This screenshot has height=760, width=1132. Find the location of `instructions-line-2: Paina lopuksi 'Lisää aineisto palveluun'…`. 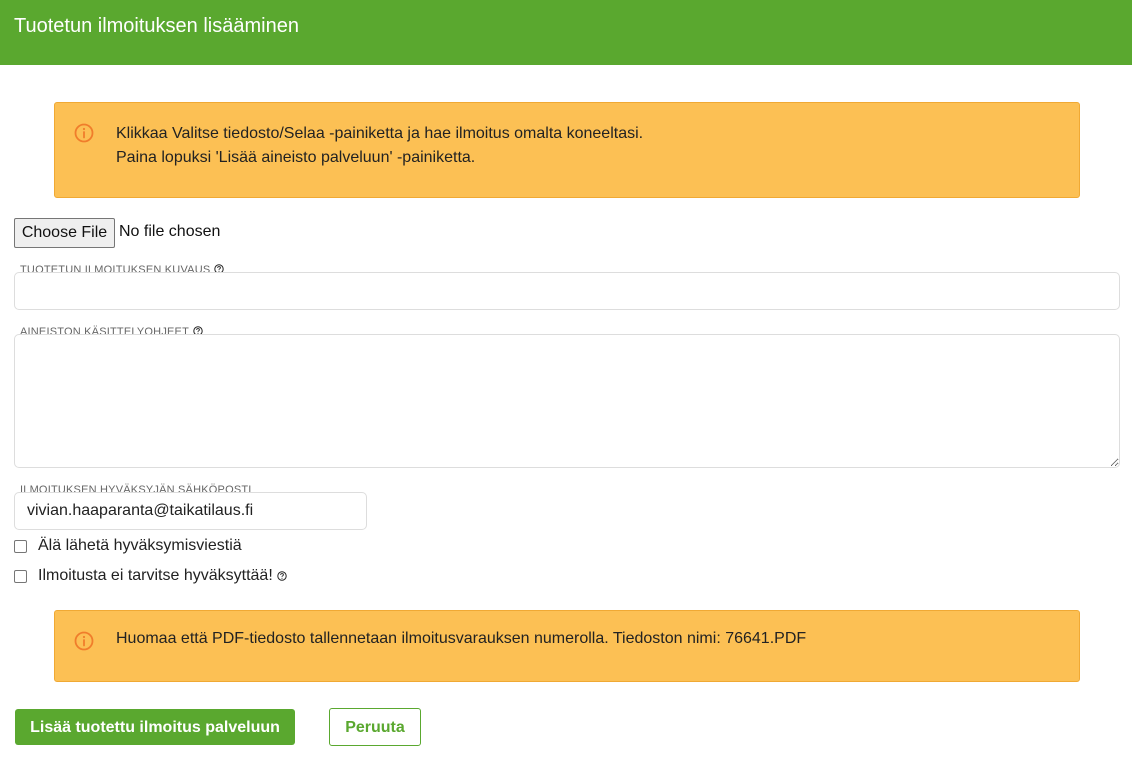

instructions-line-2: Paina lopuksi 'Lisää aineisto palveluun'… is located at coordinates (296, 157).